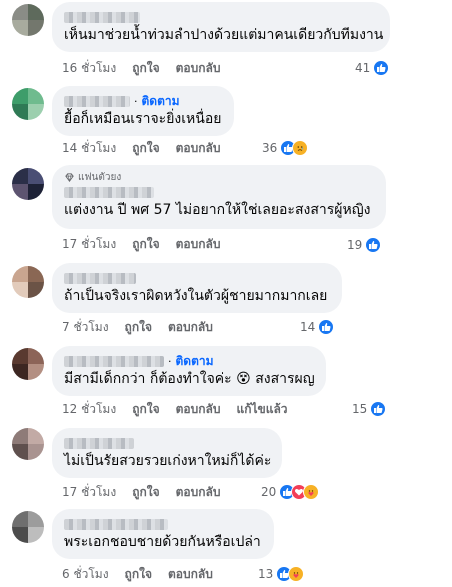  I want to click on reaction-summary: 14, so click(317, 327).